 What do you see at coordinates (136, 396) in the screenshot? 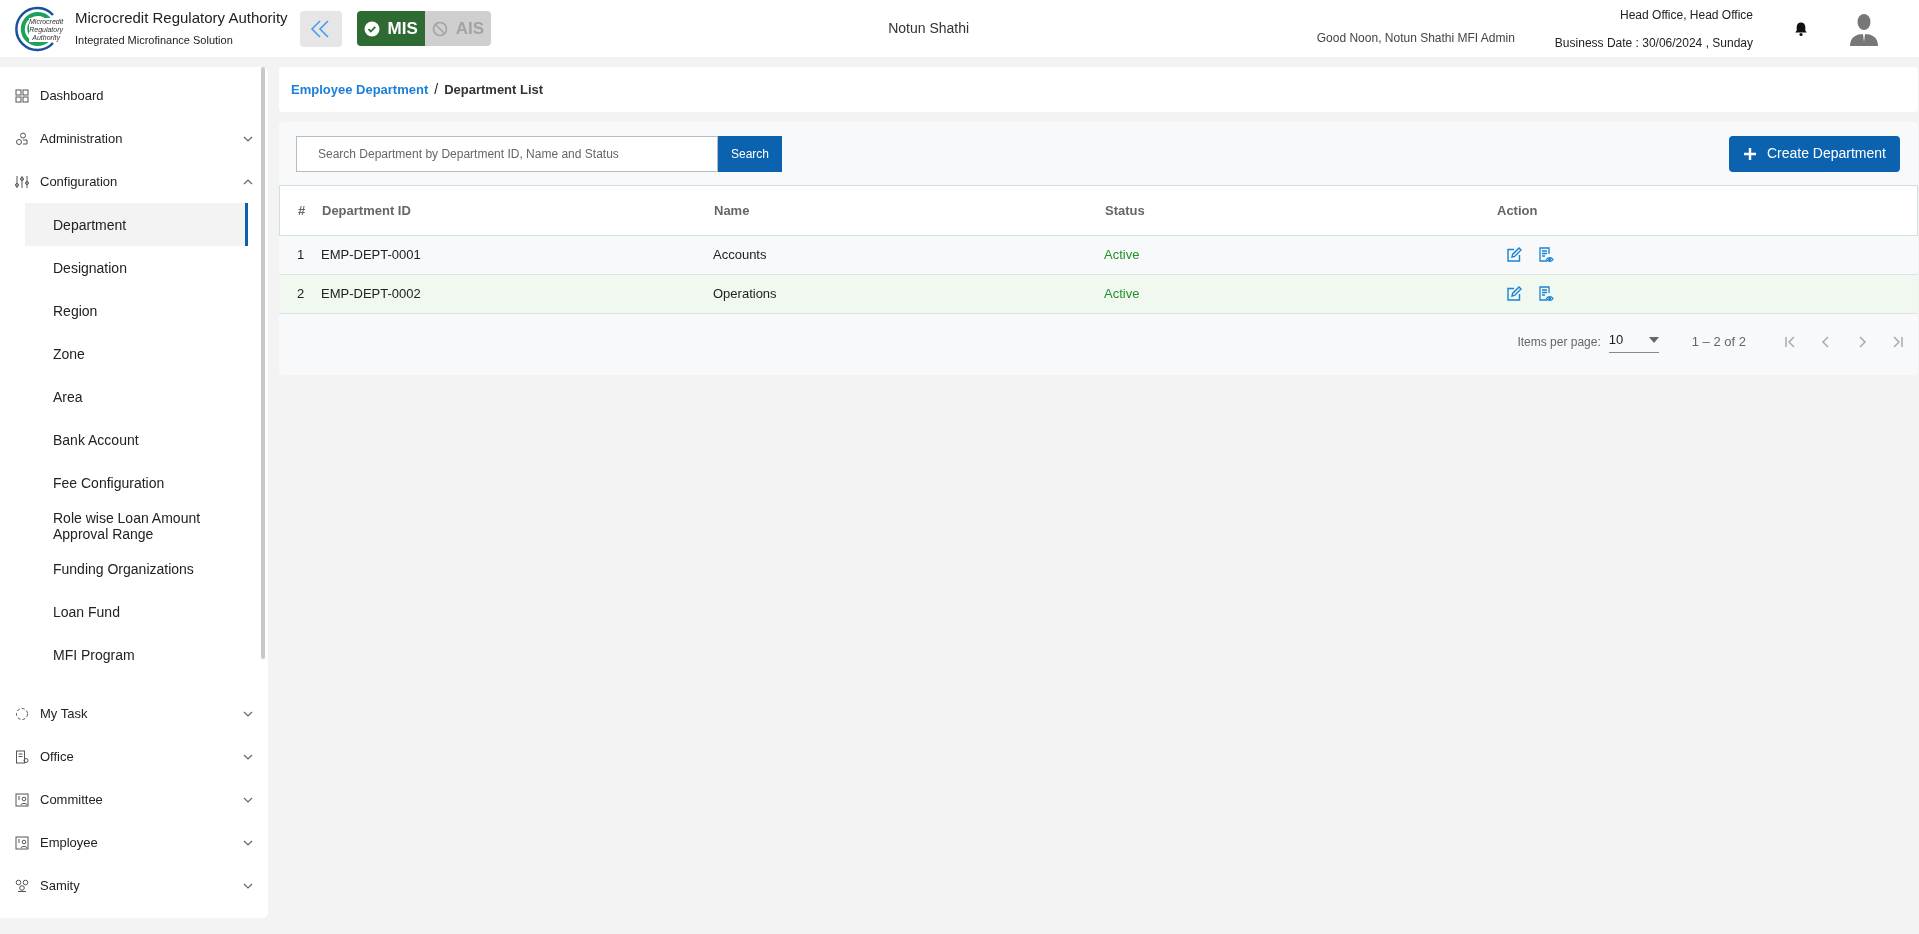
I see `submenu-item: Area` at bounding box center [136, 396].